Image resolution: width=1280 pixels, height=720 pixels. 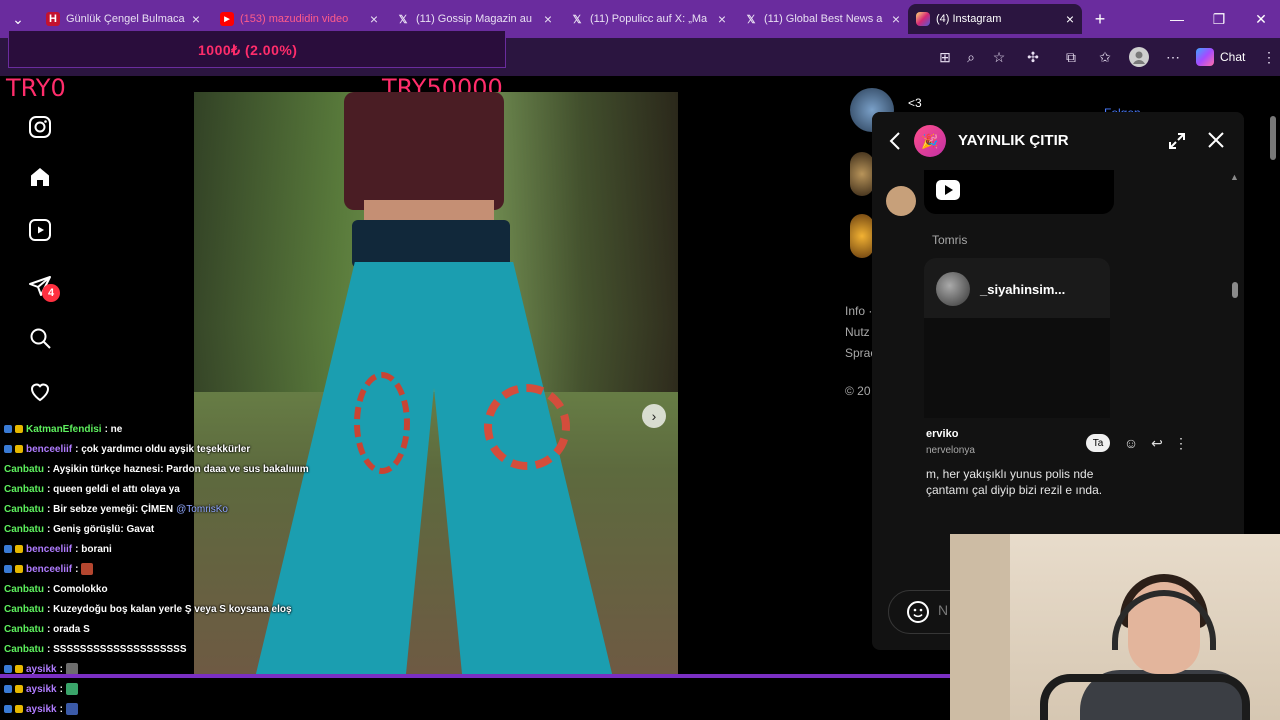 What do you see at coordinates (1115, 627) in the screenshot?
I see `webcam-feed` at bounding box center [1115, 627].